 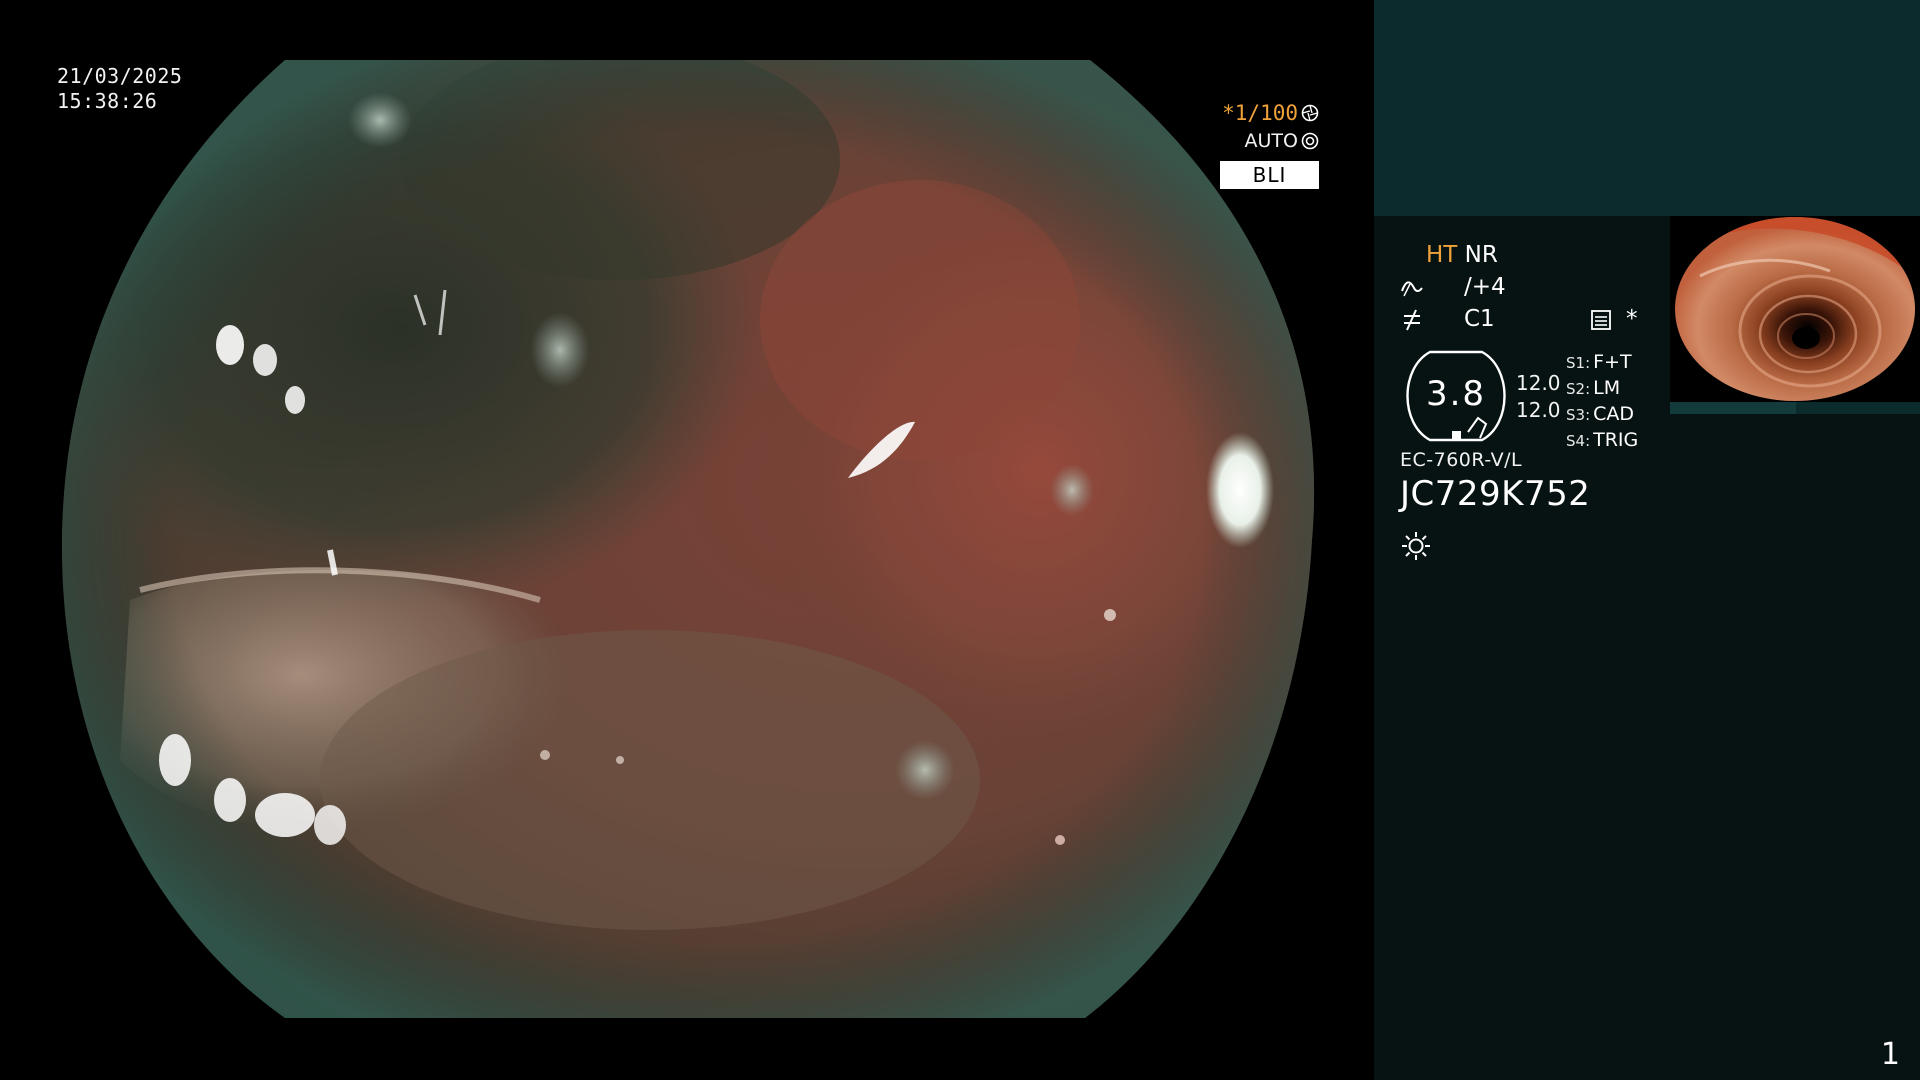 What do you see at coordinates (1461, 460) in the screenshot?
I see `scope-model: EC-760R-V/L` at bounding box center [1461, 460].